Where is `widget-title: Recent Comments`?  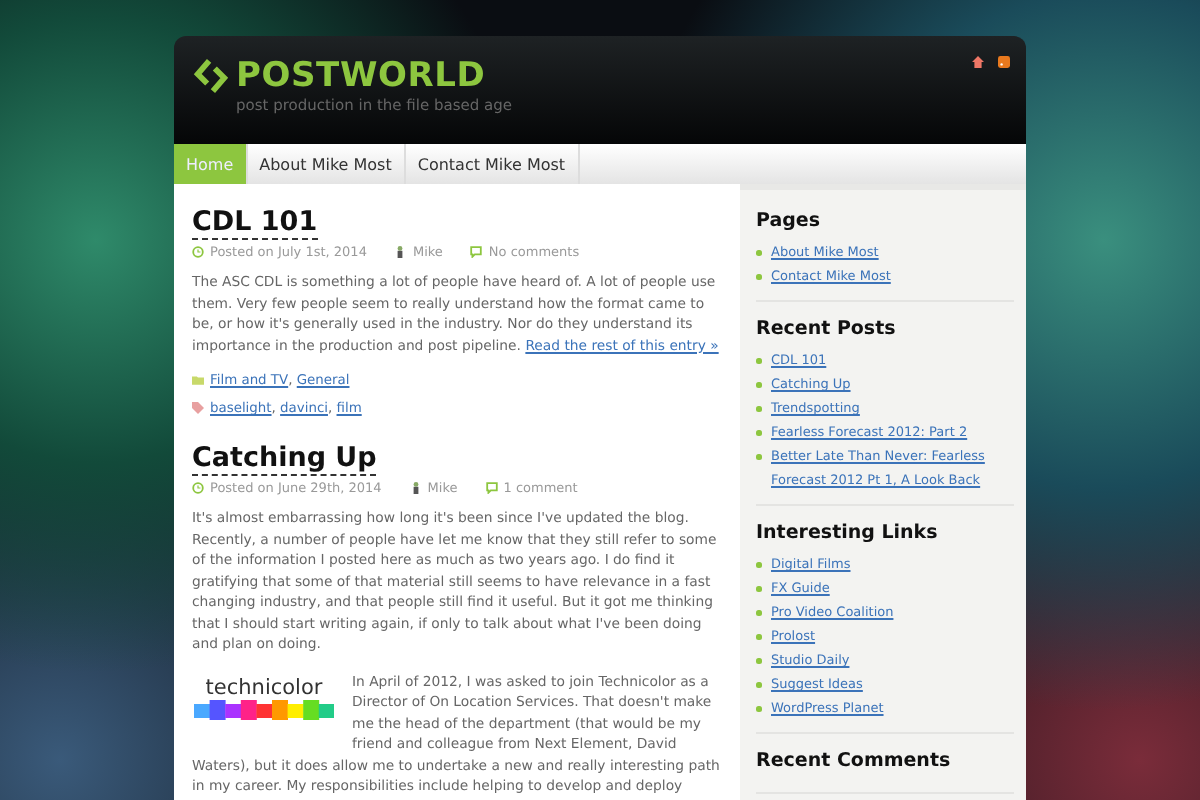 widget-title: Recent Comments is located at coordinates (854, 761).